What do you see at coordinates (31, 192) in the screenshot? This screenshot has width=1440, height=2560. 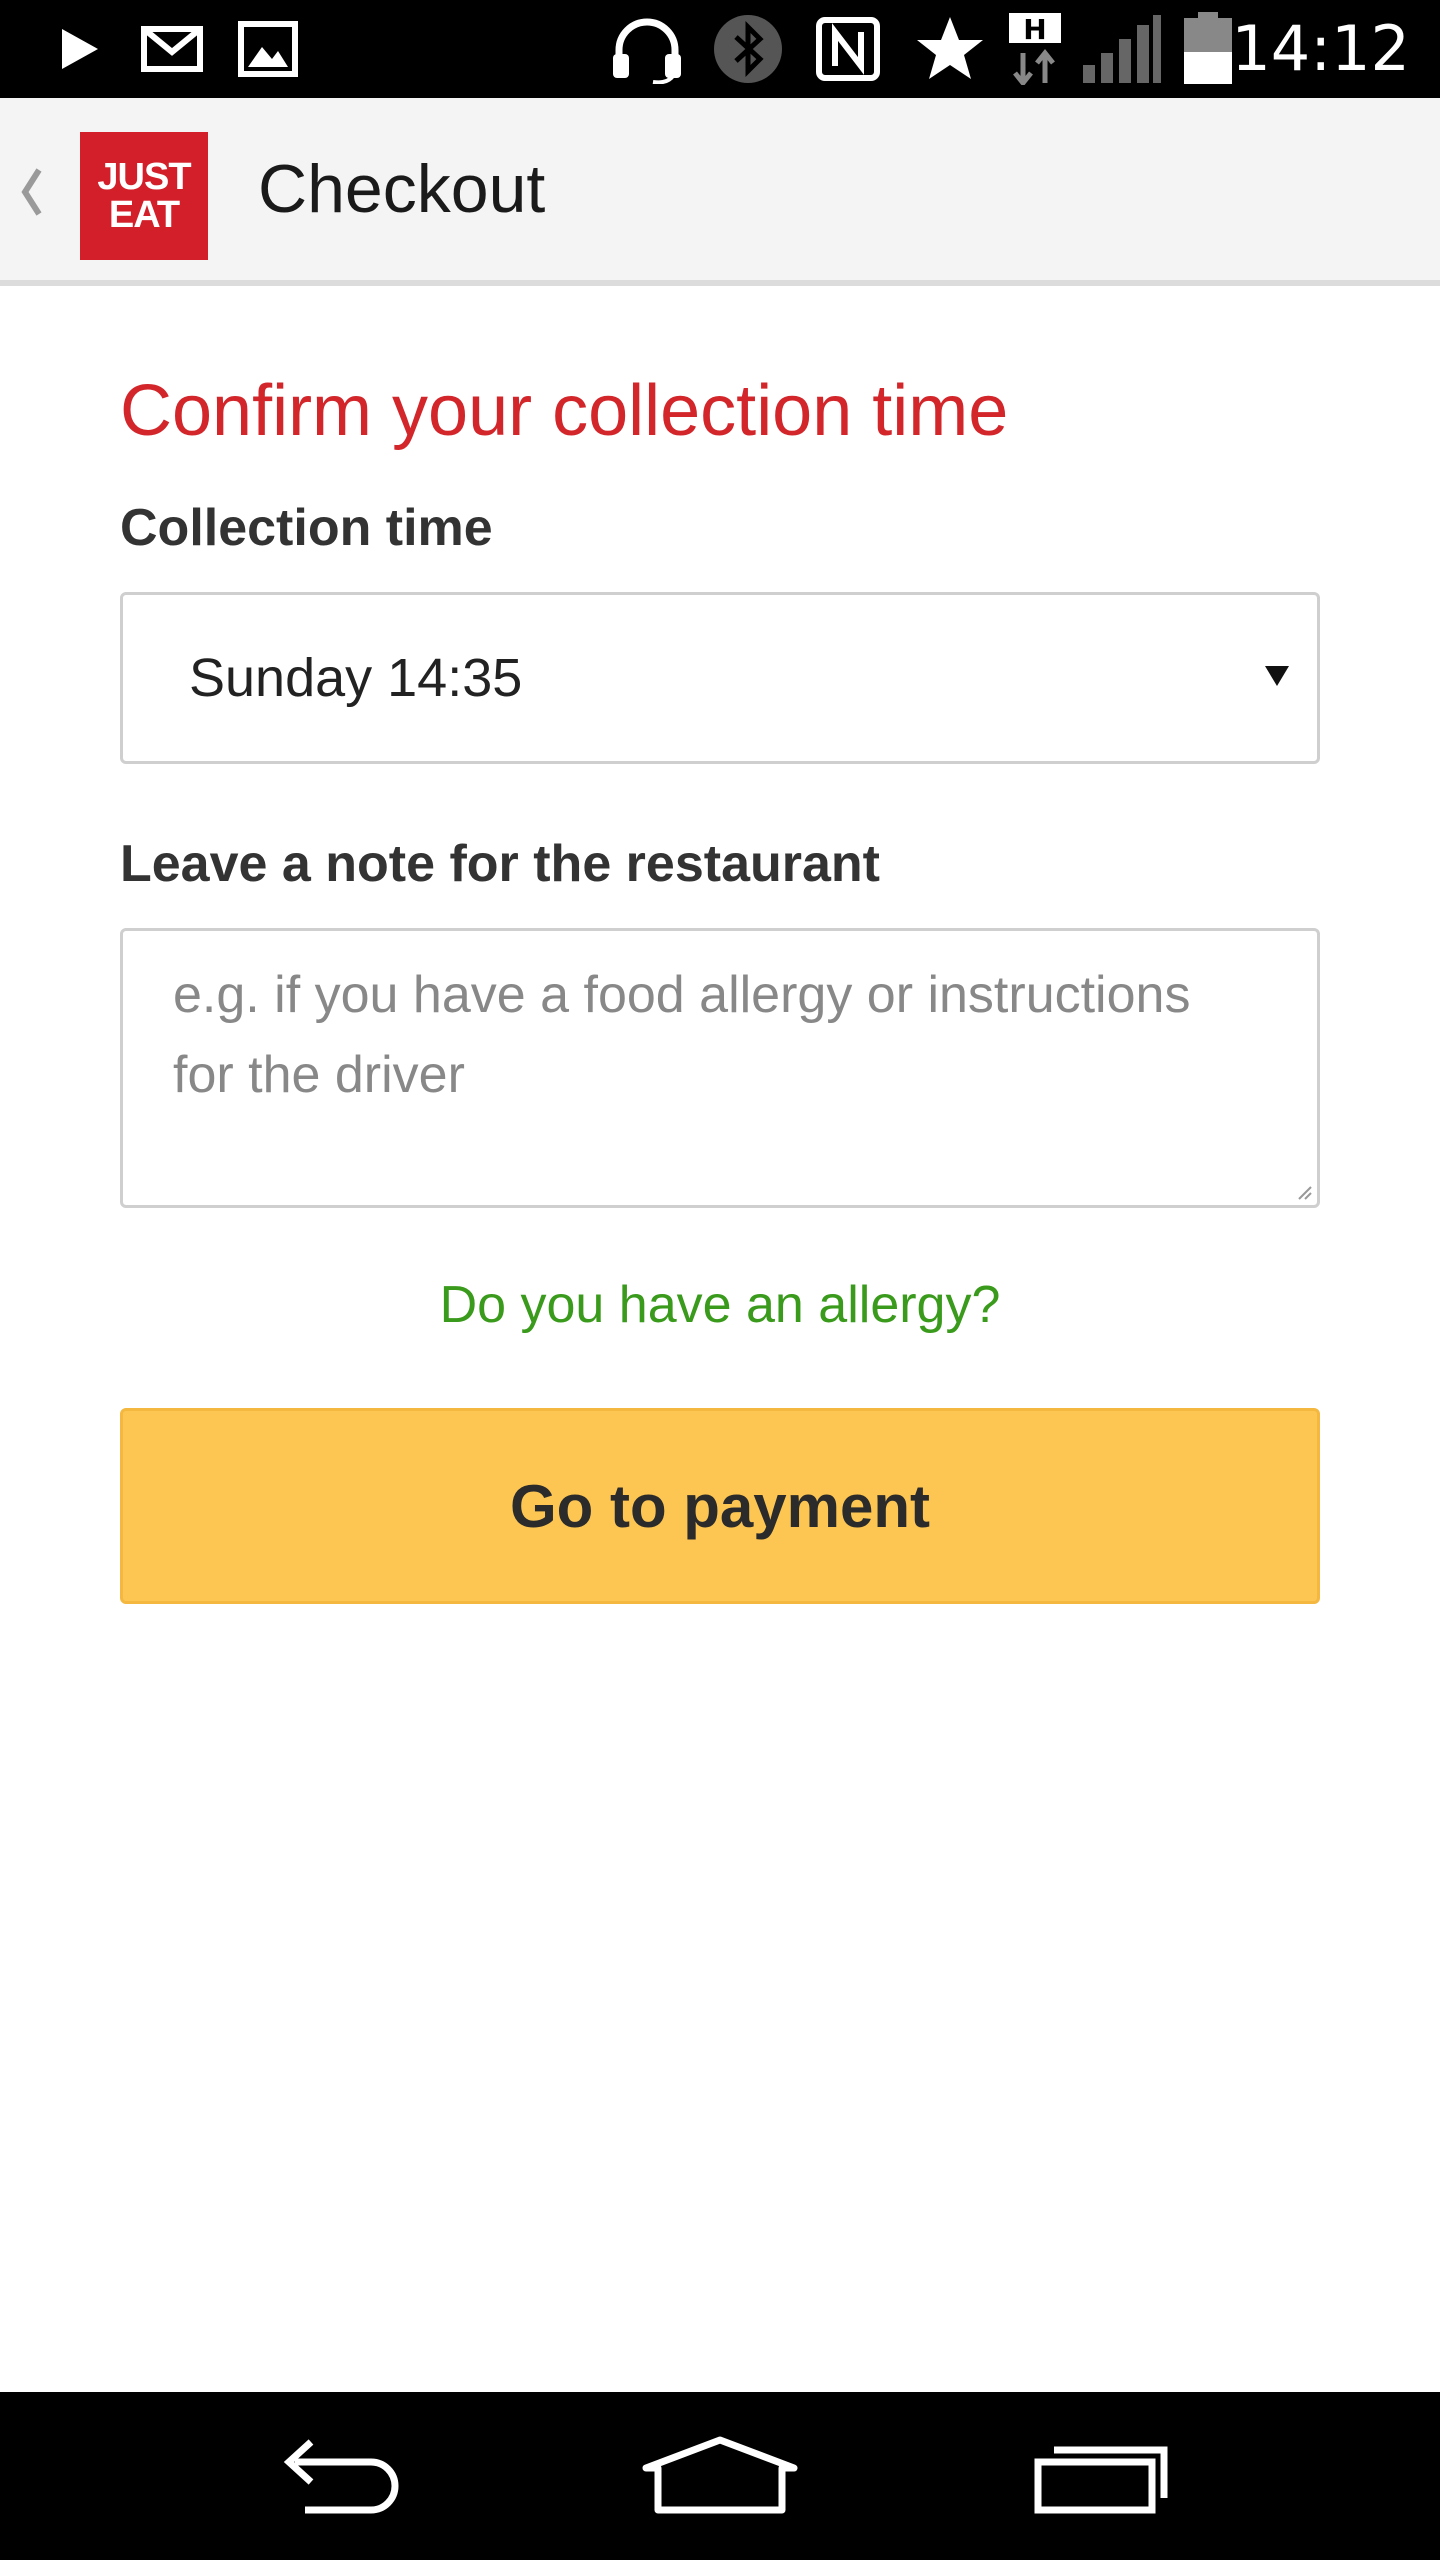 I see `back-chevron-icon` at bounding box center [31, 192].